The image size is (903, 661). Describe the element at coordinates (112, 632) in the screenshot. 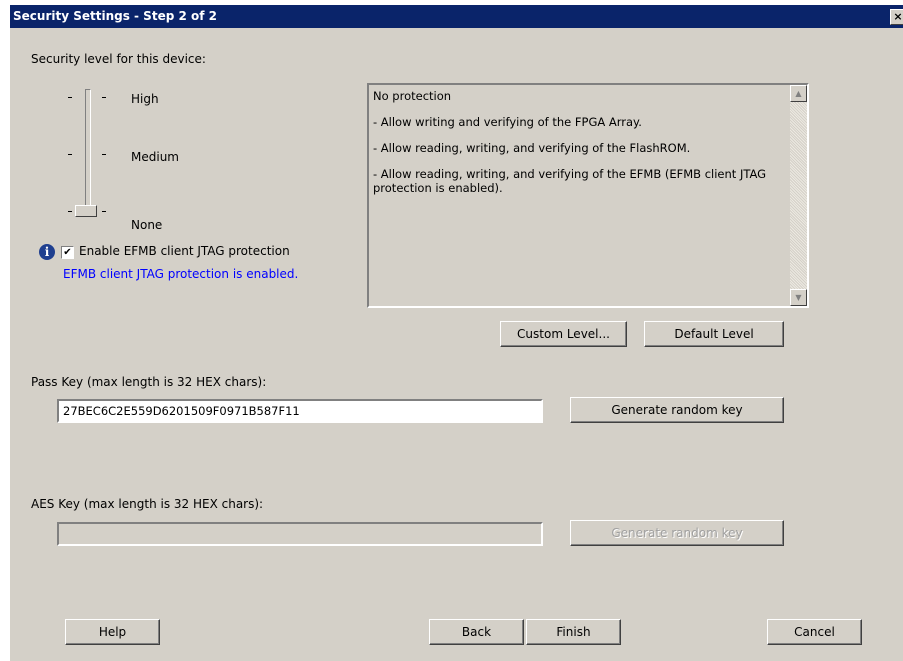

I see `help-button: Help` at that location.